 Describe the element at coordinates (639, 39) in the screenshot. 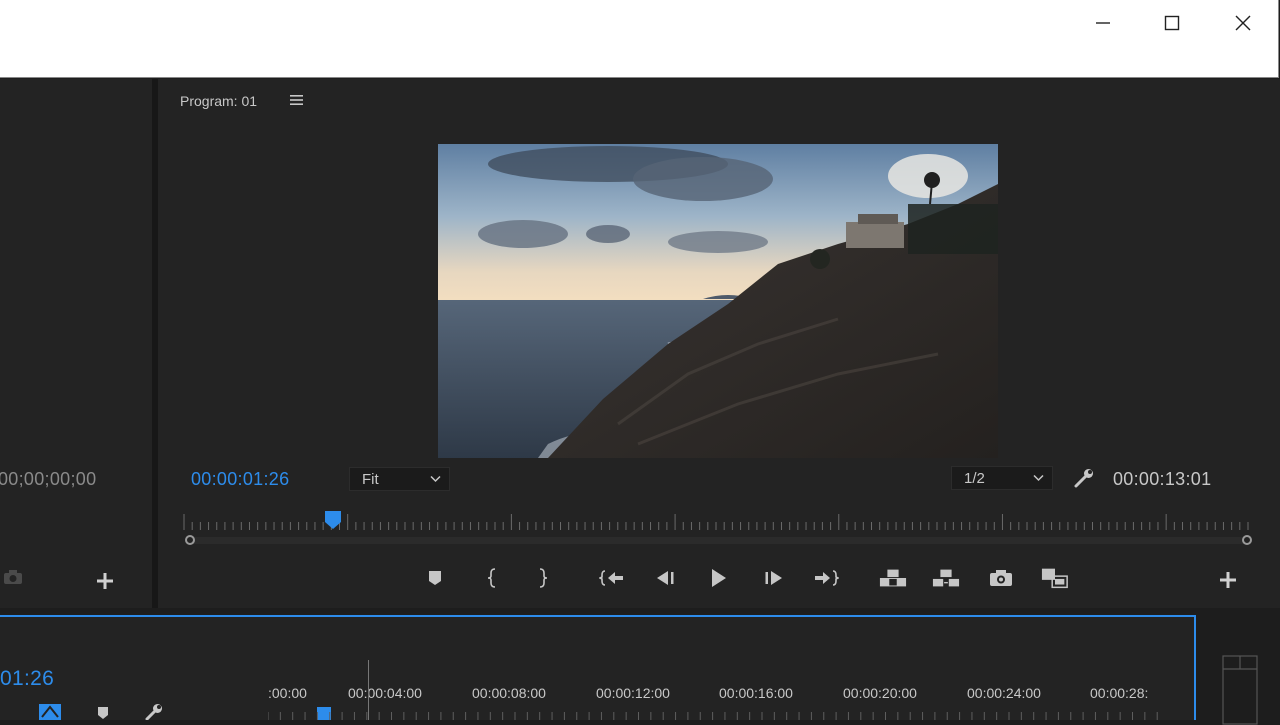

I see `window-titlebar` at that location.